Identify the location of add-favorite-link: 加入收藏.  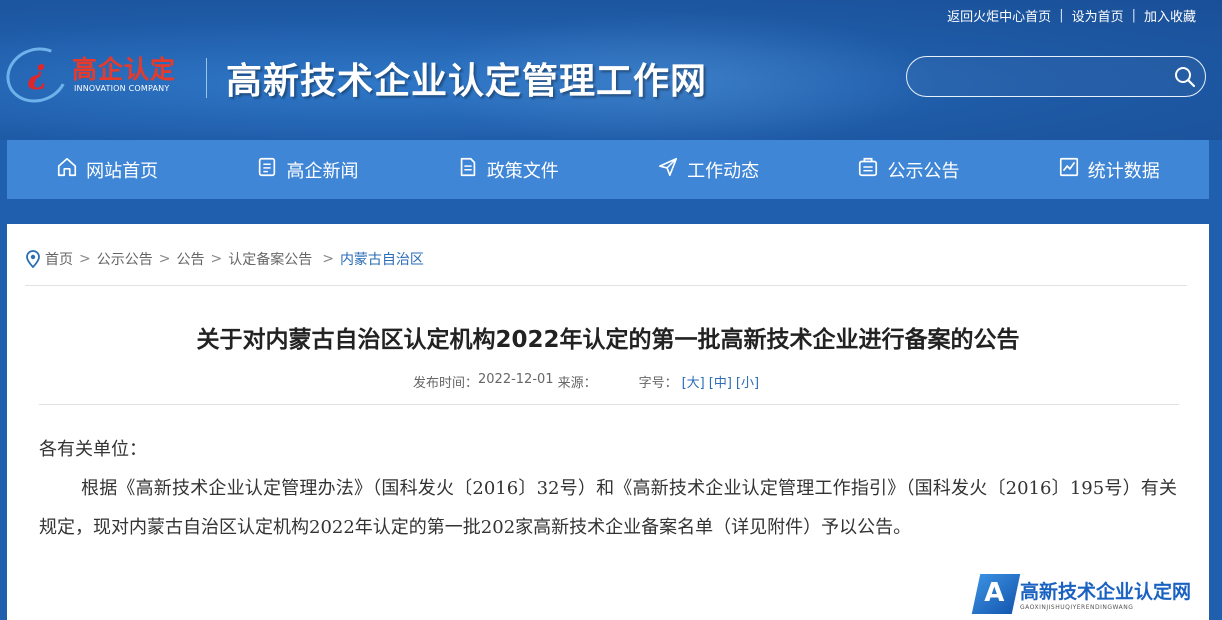
(1170, 15).